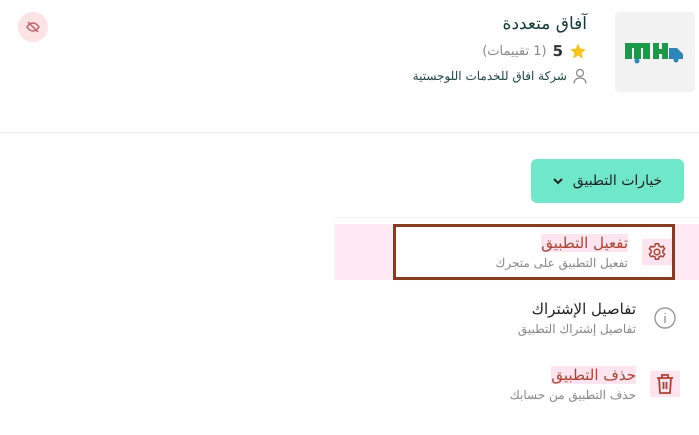 The width and height of the screenshot is (699, 435). I want to click on app-options-button: خيارات التطبيق, so click(607, 181).